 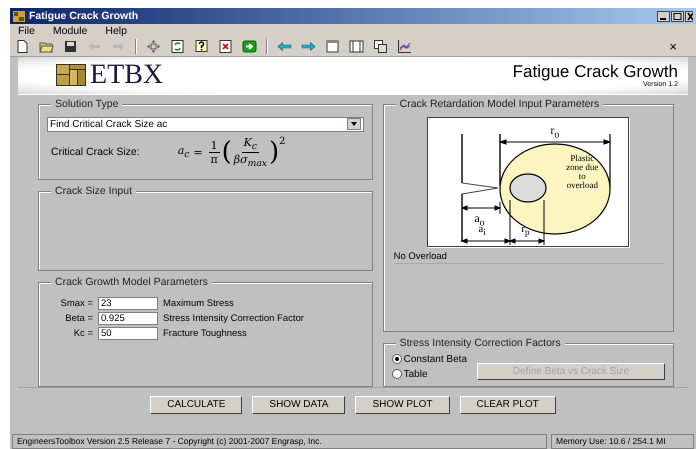 I want to click on maximize-icon, so click(x=677, y=16).